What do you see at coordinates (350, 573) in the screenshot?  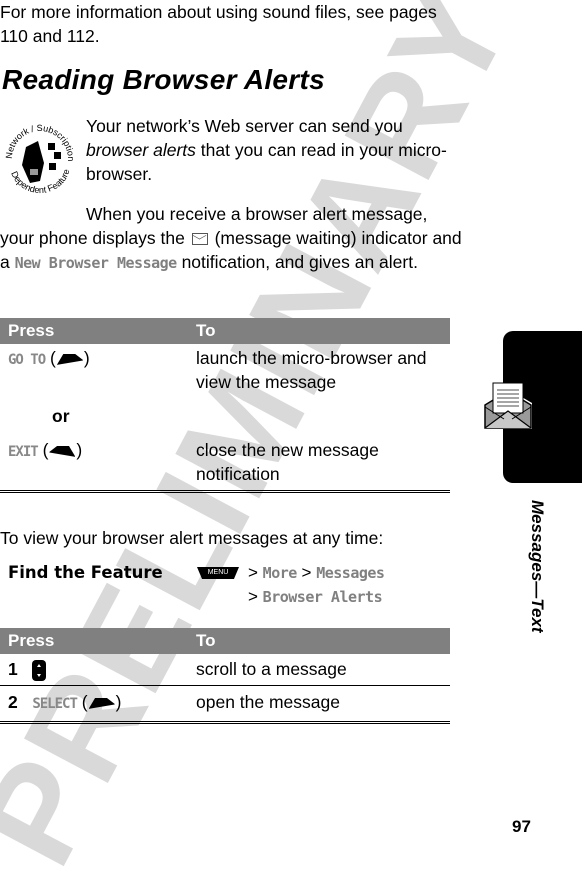 I see `menu-path-messages: Messages` at bounding box center [350, 573].